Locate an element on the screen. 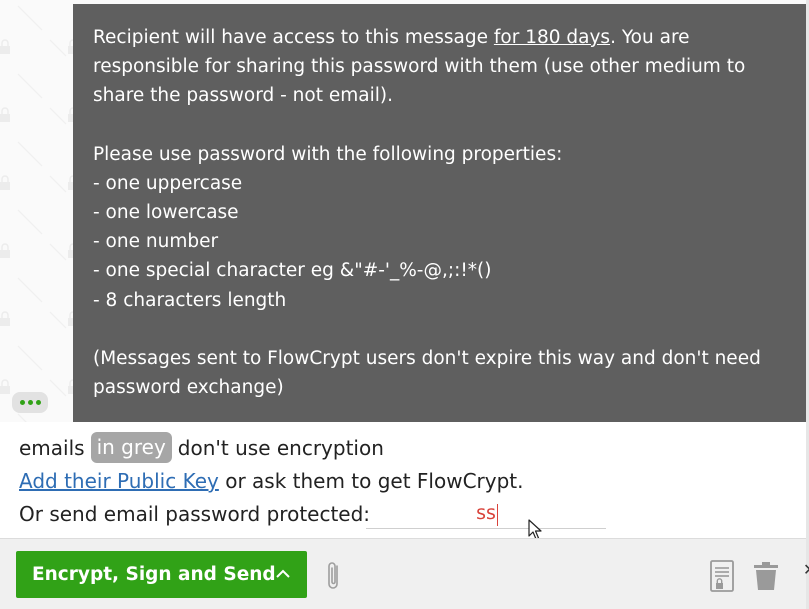 The width and height of the screenshot is (809, 609). no-encryption-text: don't use encryption is located at coordinates (280, 447).